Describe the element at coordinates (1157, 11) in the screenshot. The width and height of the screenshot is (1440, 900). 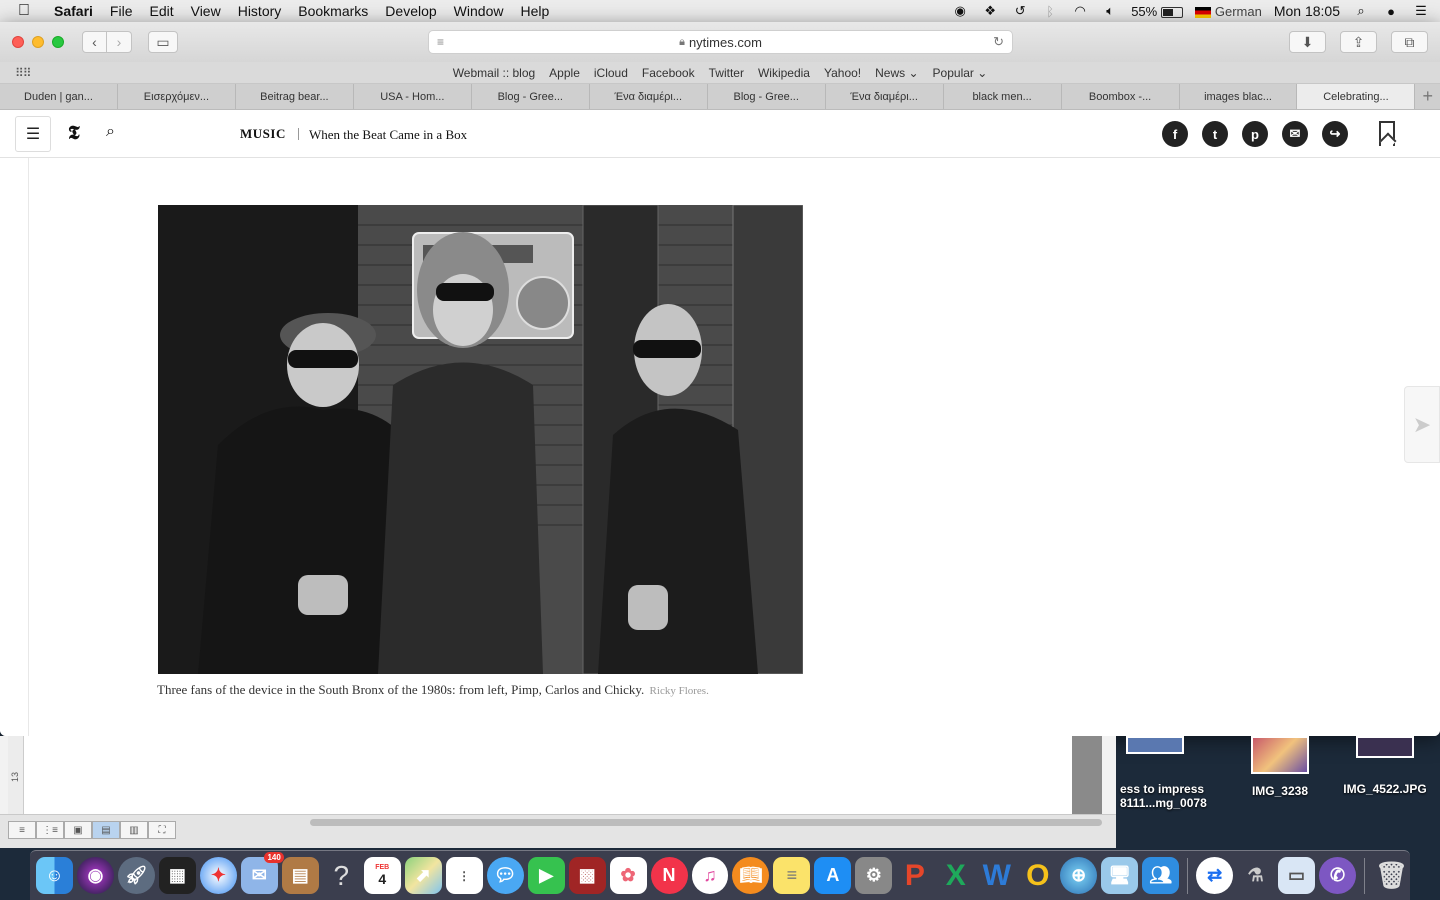
I see `battery-status: 55%` at that location.